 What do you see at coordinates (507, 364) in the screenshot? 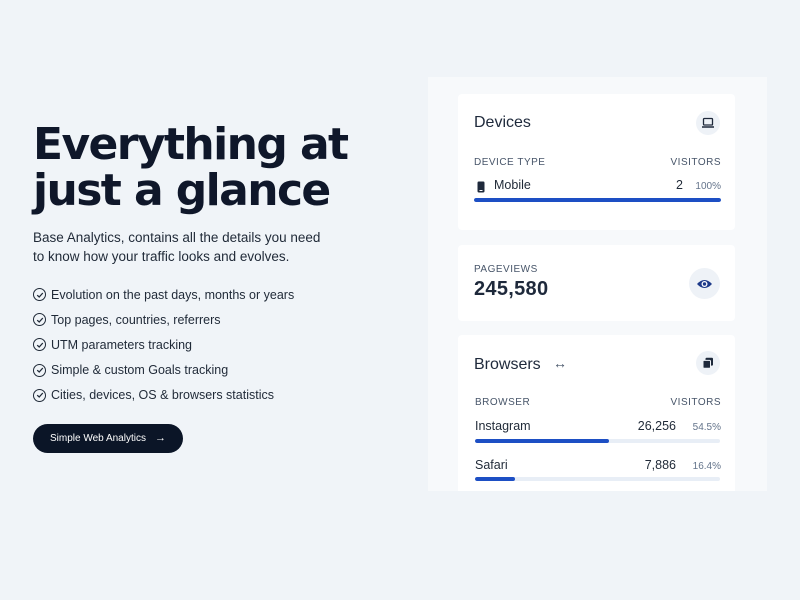
I see `browsers-title: Browsers` at bounding box center [507, 364].